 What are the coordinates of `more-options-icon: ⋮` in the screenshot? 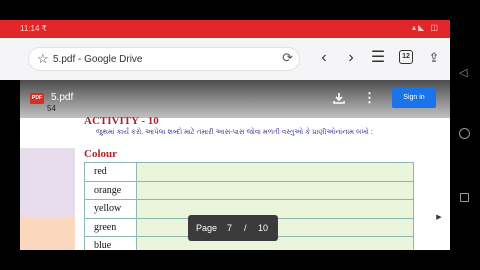 It's located at (369, 98).